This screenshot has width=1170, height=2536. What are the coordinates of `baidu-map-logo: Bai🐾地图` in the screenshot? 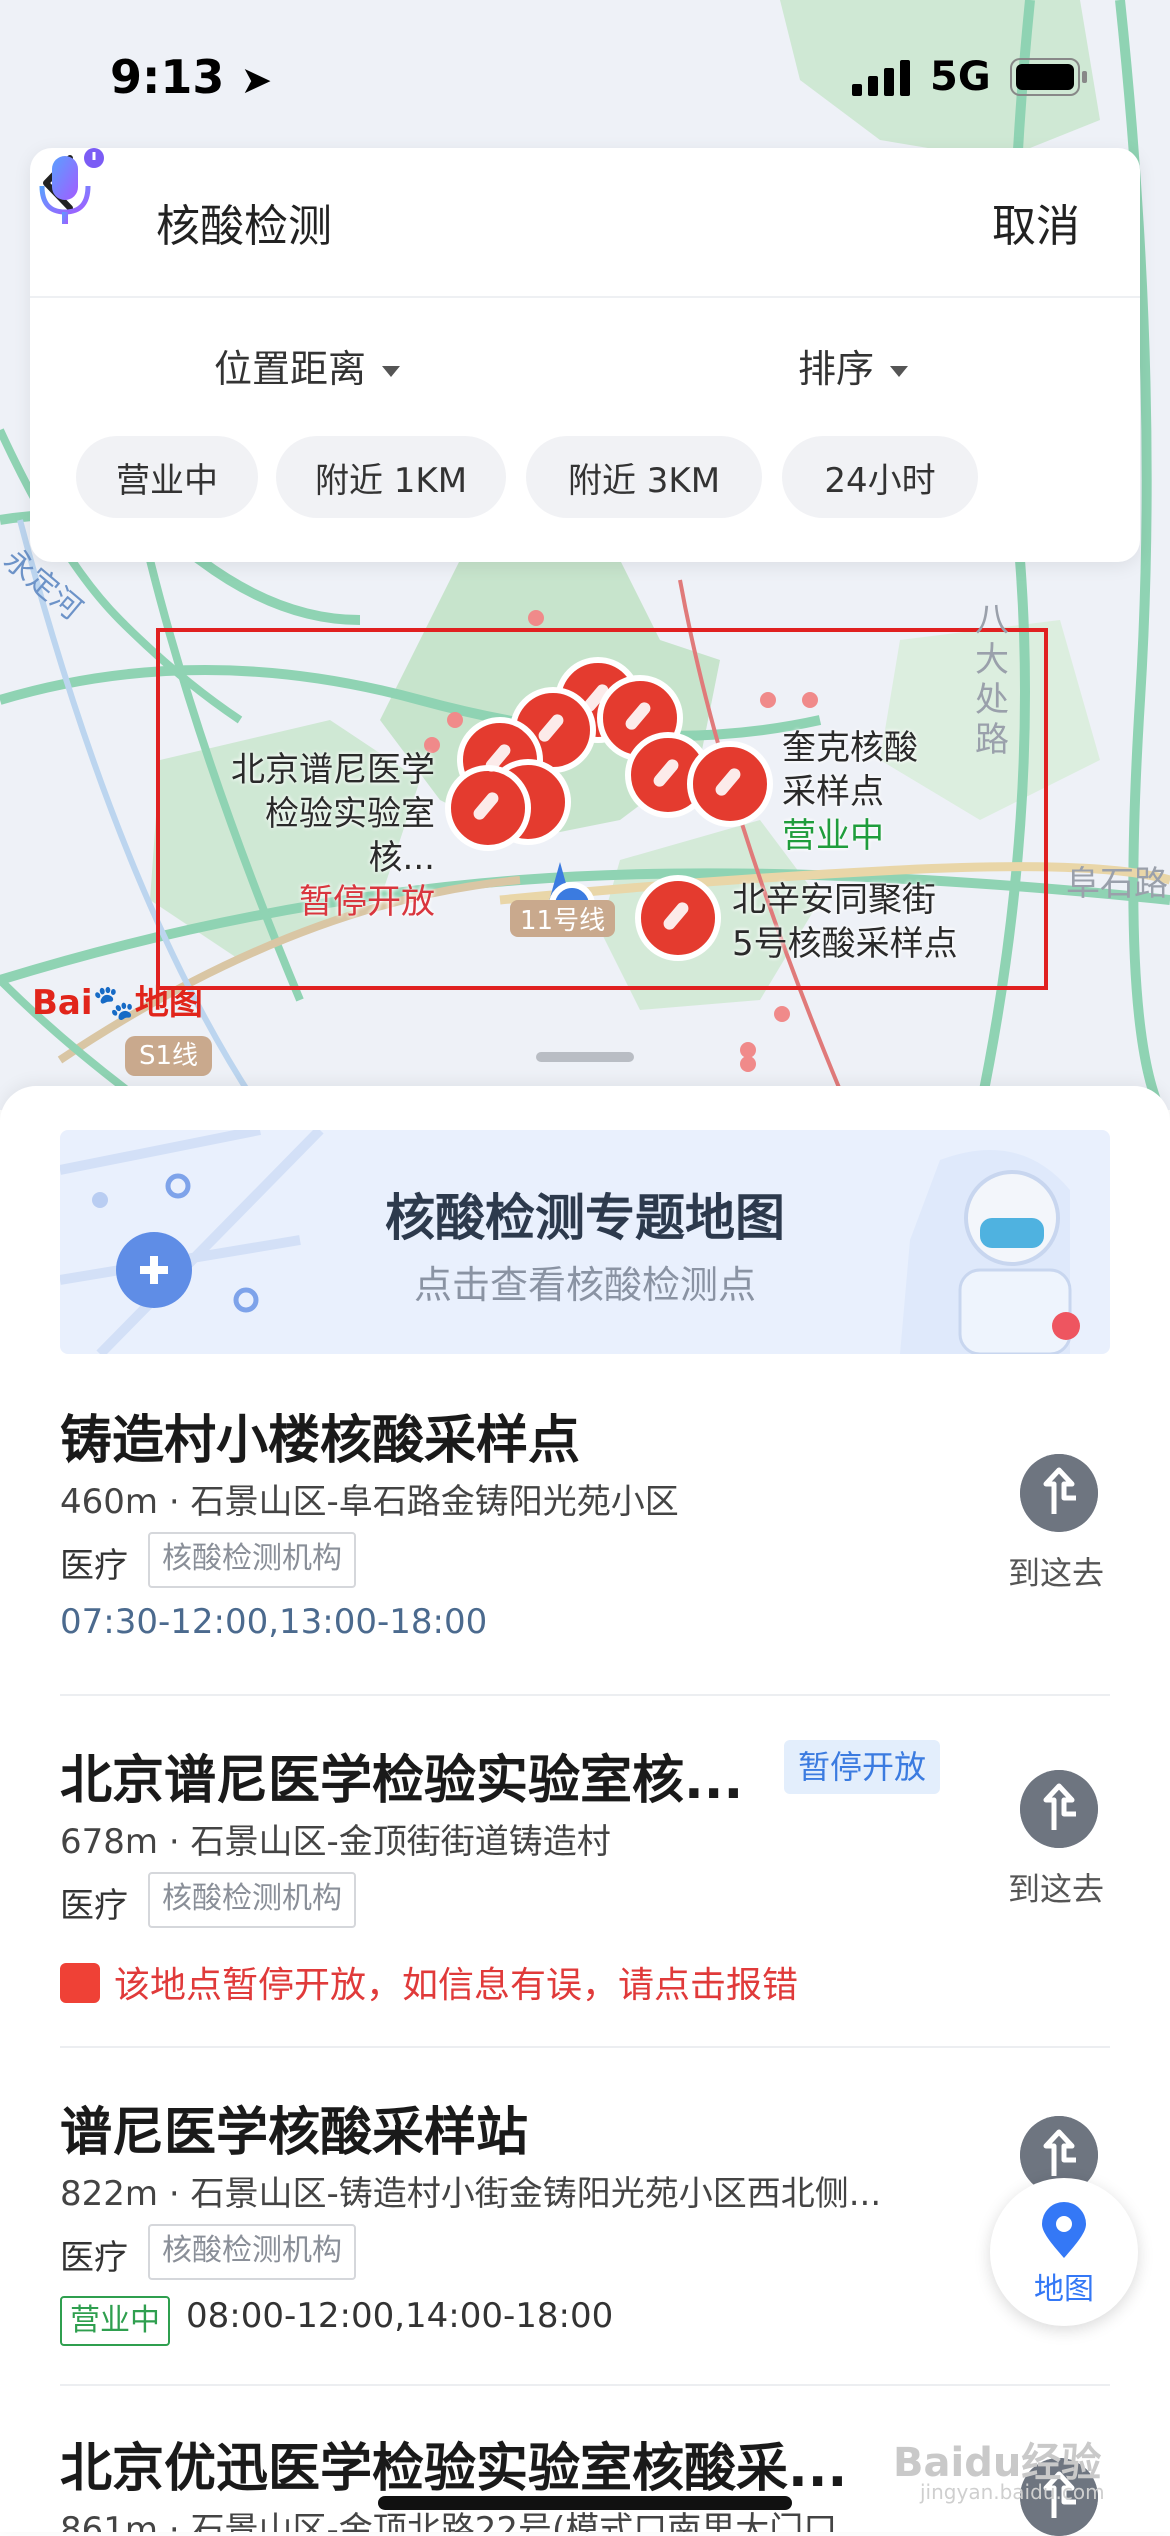 It's located at (117, 999).